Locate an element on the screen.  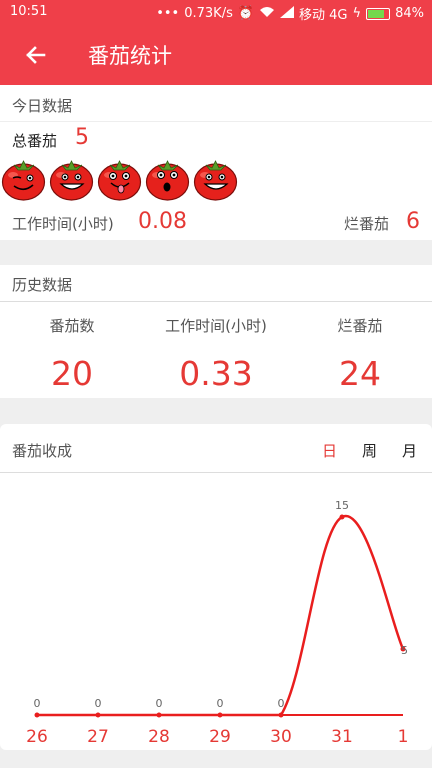
history-work-time: 工作时间(小时) 0.33 is located at coordinates (216, 354).